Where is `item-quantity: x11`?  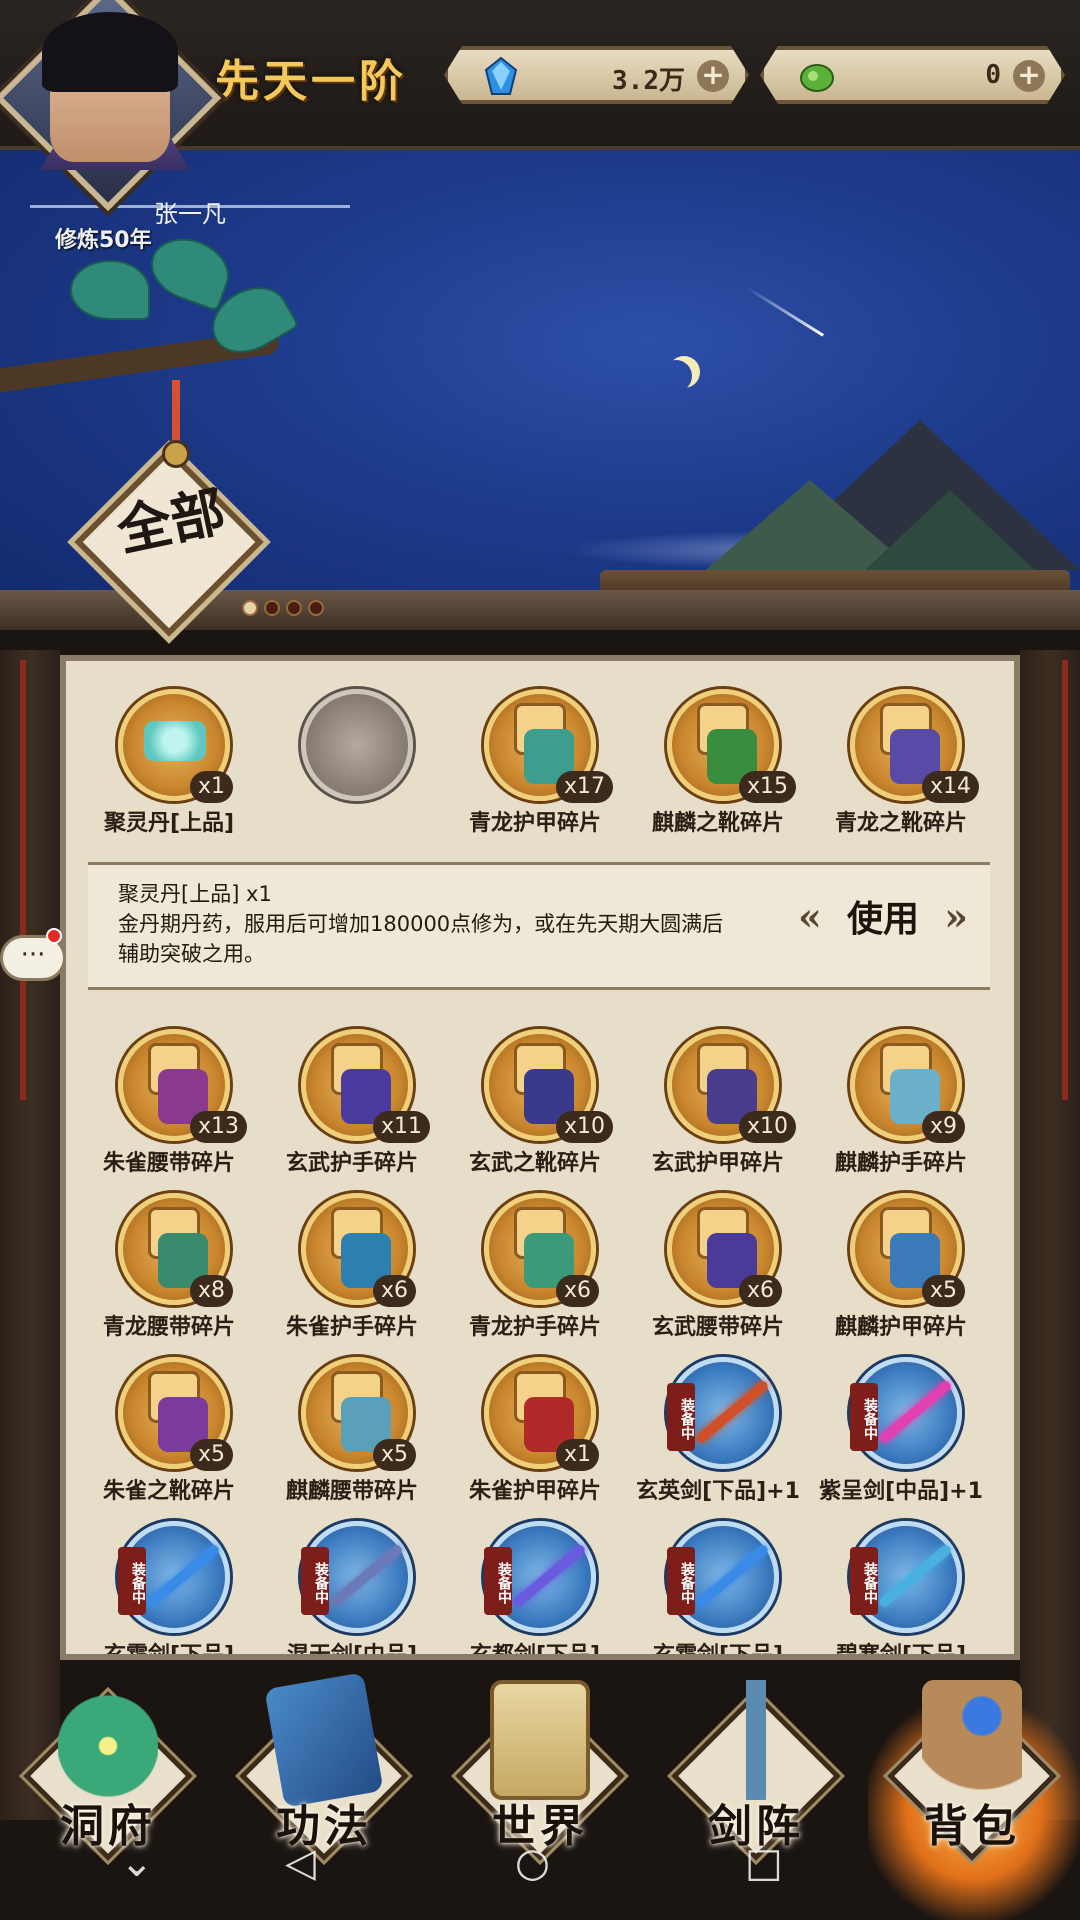 item-quantity: x11 is located at coordinates (402, 1127).